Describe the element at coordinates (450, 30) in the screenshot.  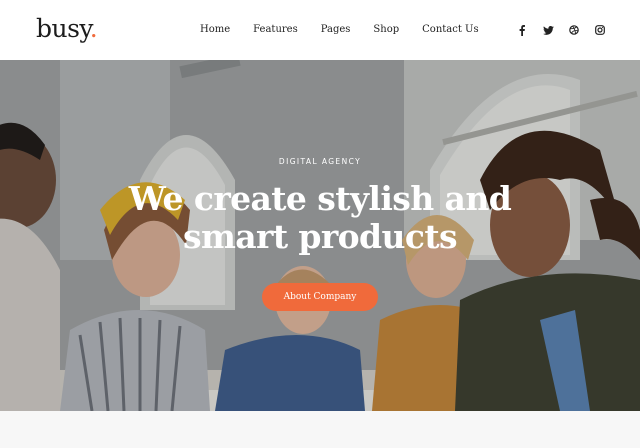
I see `nav-item-contact-us: Contact Us` at that location.